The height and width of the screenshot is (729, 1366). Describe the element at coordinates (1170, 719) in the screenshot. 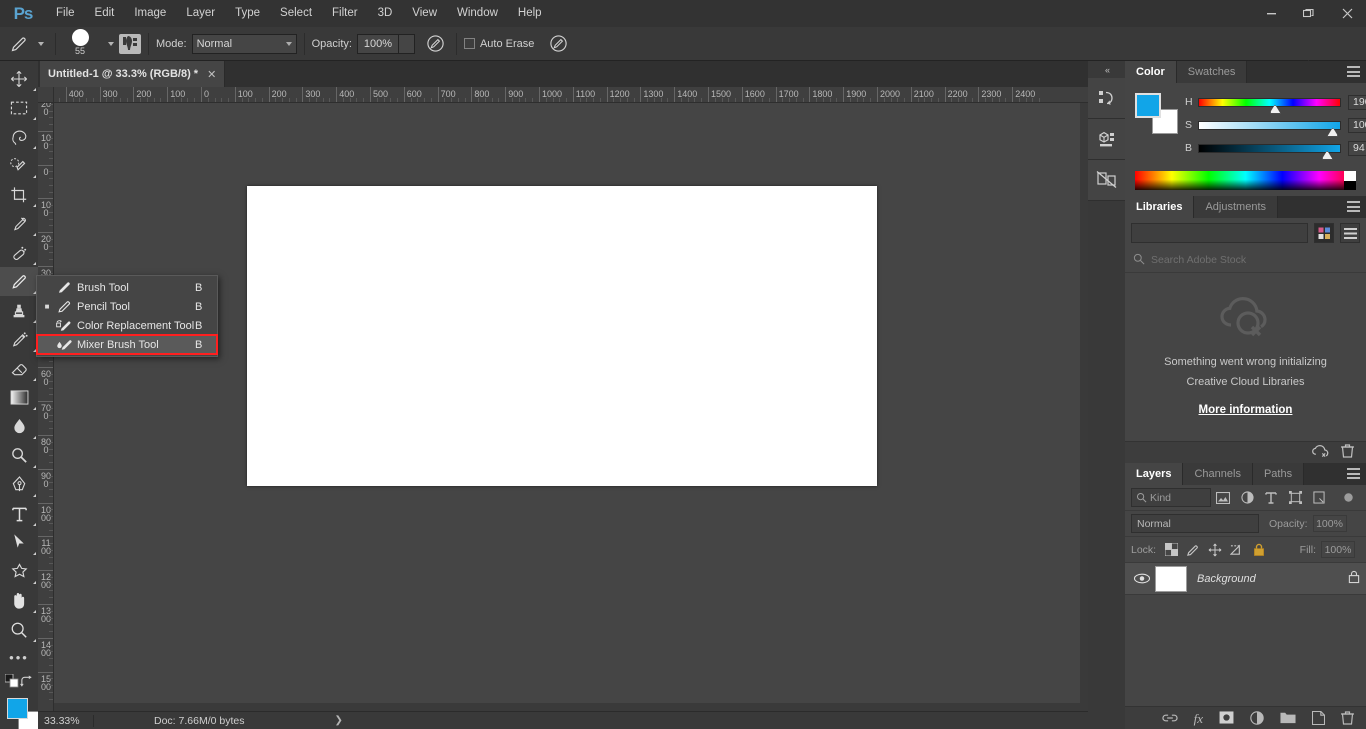

I see `link-layers-icon` at that location.